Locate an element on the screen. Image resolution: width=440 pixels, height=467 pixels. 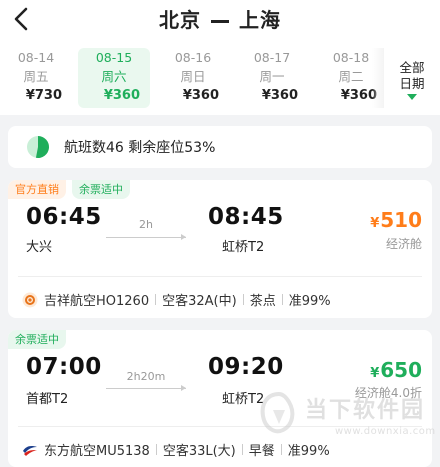
date-tab-0816: 08-16 周日 ¥360 is located at coordinates (193, 78).